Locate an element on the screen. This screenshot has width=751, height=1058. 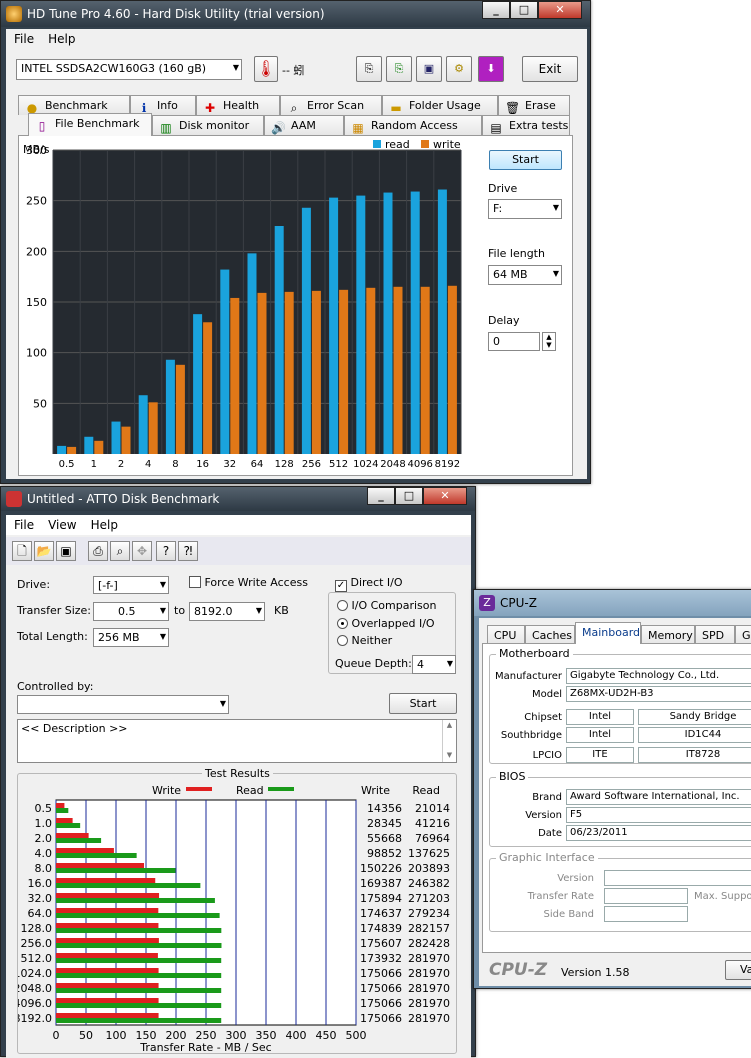
tab-caches: Caches is located at coordinates (550, 634).